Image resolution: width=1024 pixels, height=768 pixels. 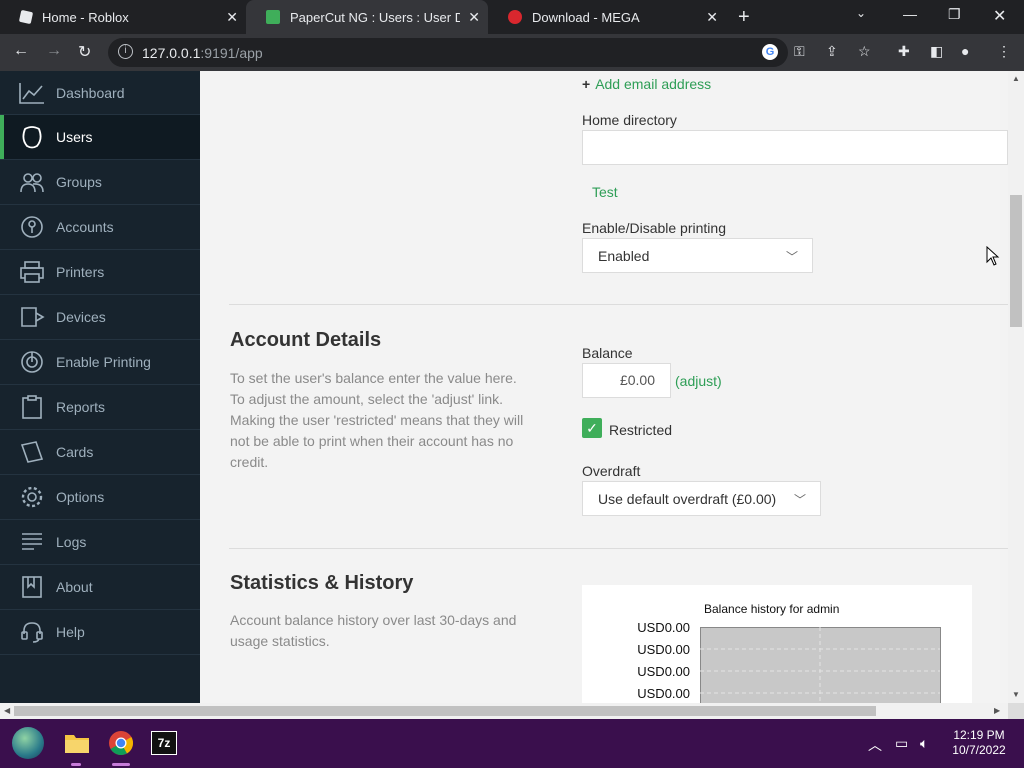 What do you see at coordinates (100, 587) in the screenshot?
I see `sidebar-item-about: About` at bounding box center [100, 587].